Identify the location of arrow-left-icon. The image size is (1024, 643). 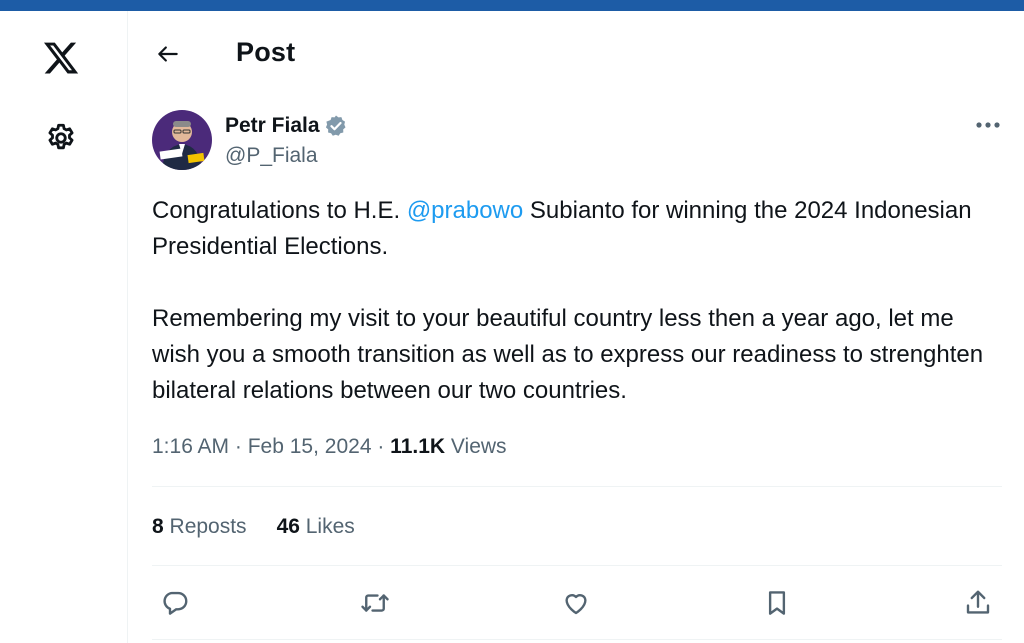
(168, 54).